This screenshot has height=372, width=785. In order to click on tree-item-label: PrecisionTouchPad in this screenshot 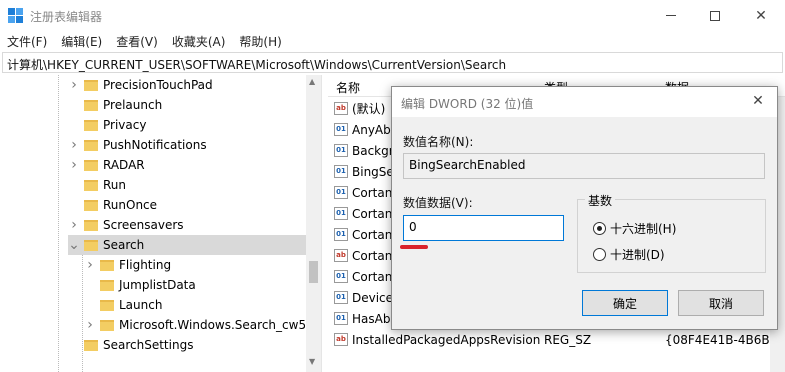, I will do `click(158, 85)`.